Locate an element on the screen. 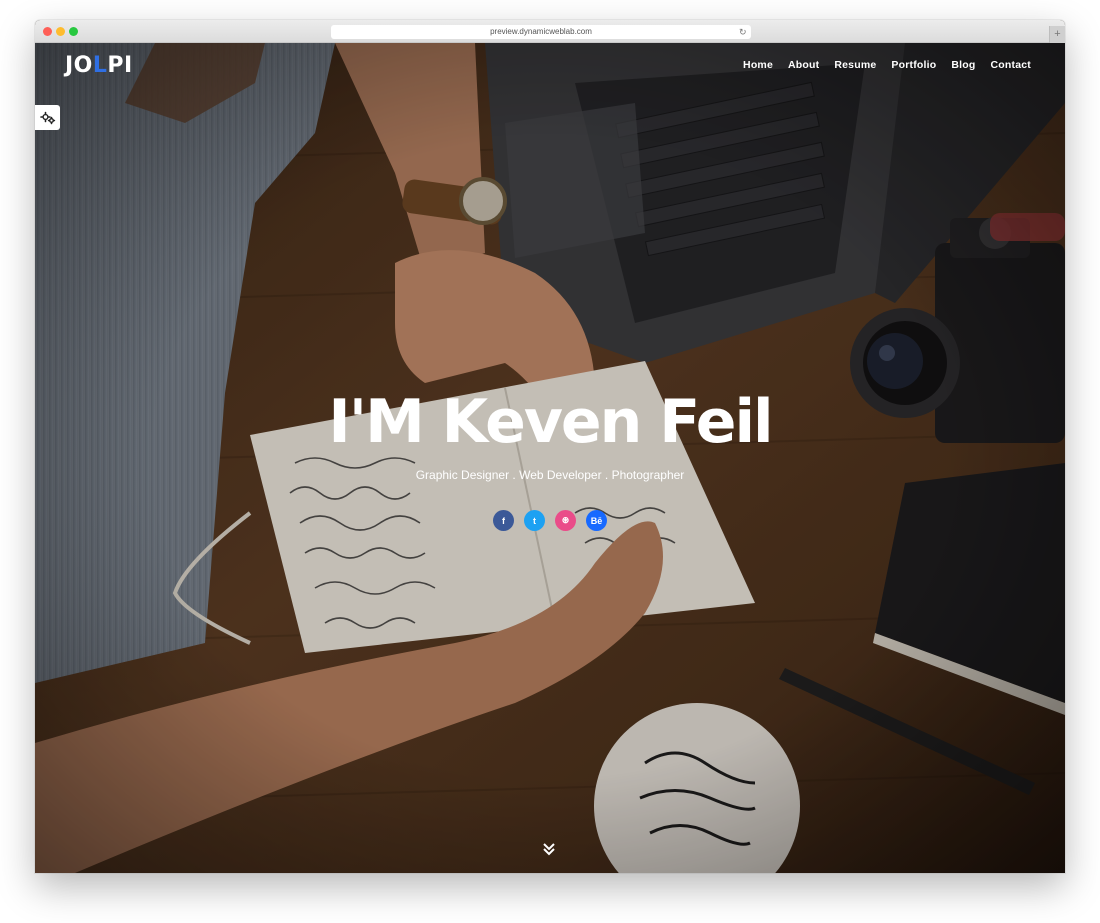  logo-text-accent: L is located at coordinates (100, 65).